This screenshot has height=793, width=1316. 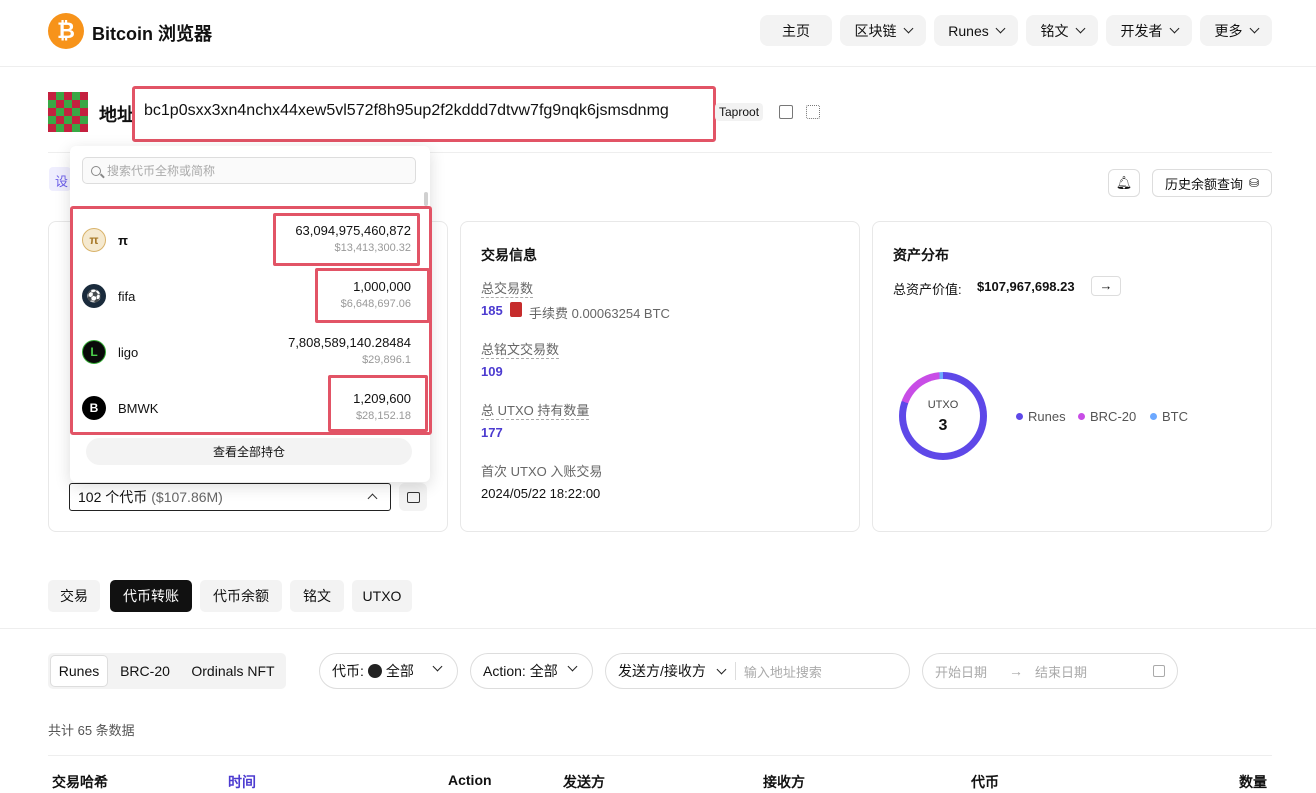 I want to click on ligo-token-icon: L, so click(x=94, y=352).